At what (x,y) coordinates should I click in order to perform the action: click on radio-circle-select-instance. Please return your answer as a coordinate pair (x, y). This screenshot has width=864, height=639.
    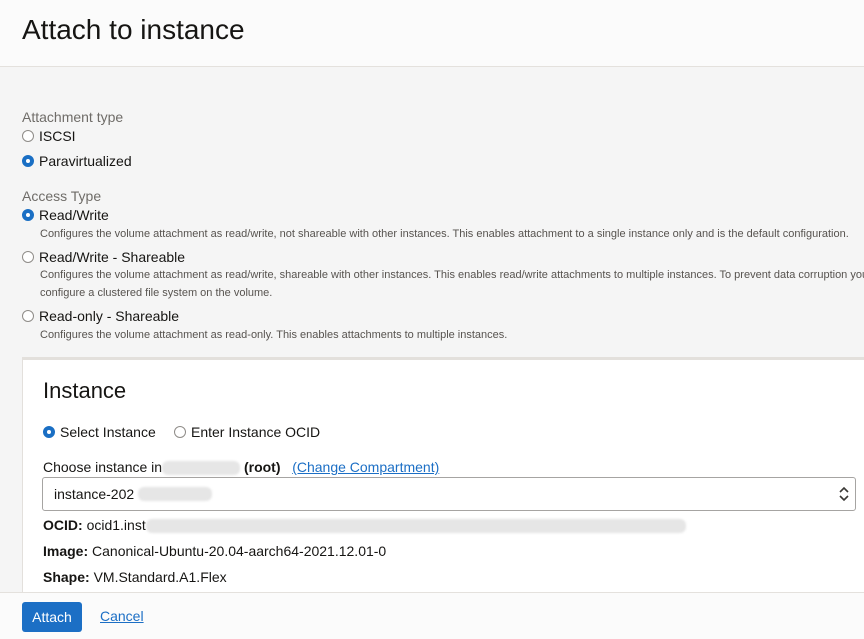
    Looking at the image, I should click on (49, 432).